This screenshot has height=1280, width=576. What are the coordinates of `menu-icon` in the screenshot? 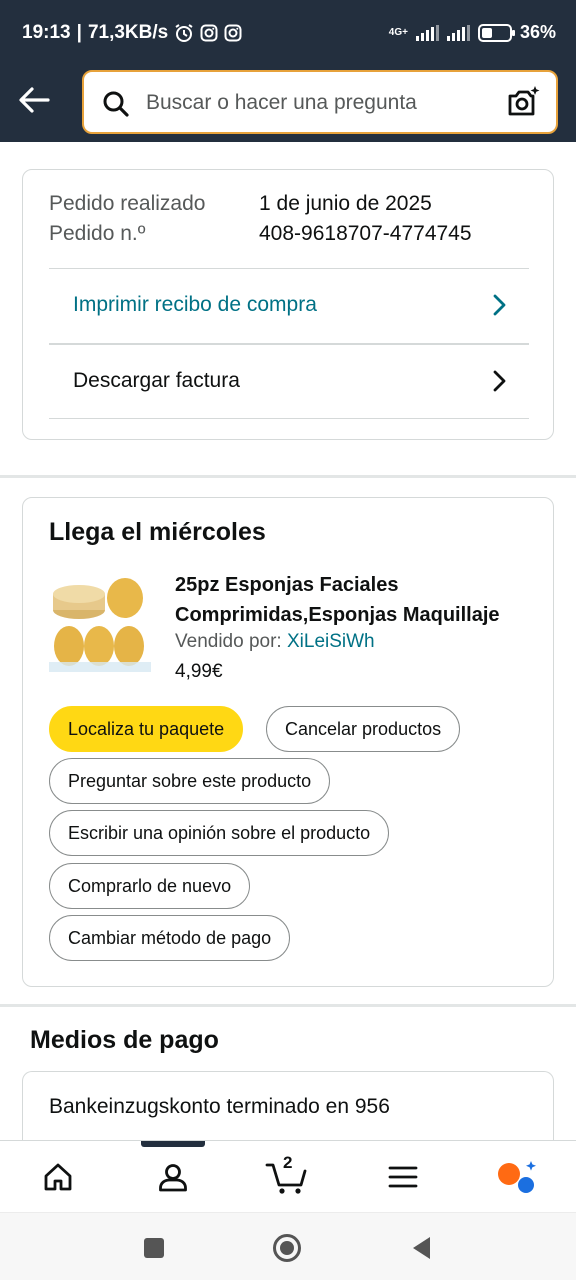 It's located at (403, 1177).